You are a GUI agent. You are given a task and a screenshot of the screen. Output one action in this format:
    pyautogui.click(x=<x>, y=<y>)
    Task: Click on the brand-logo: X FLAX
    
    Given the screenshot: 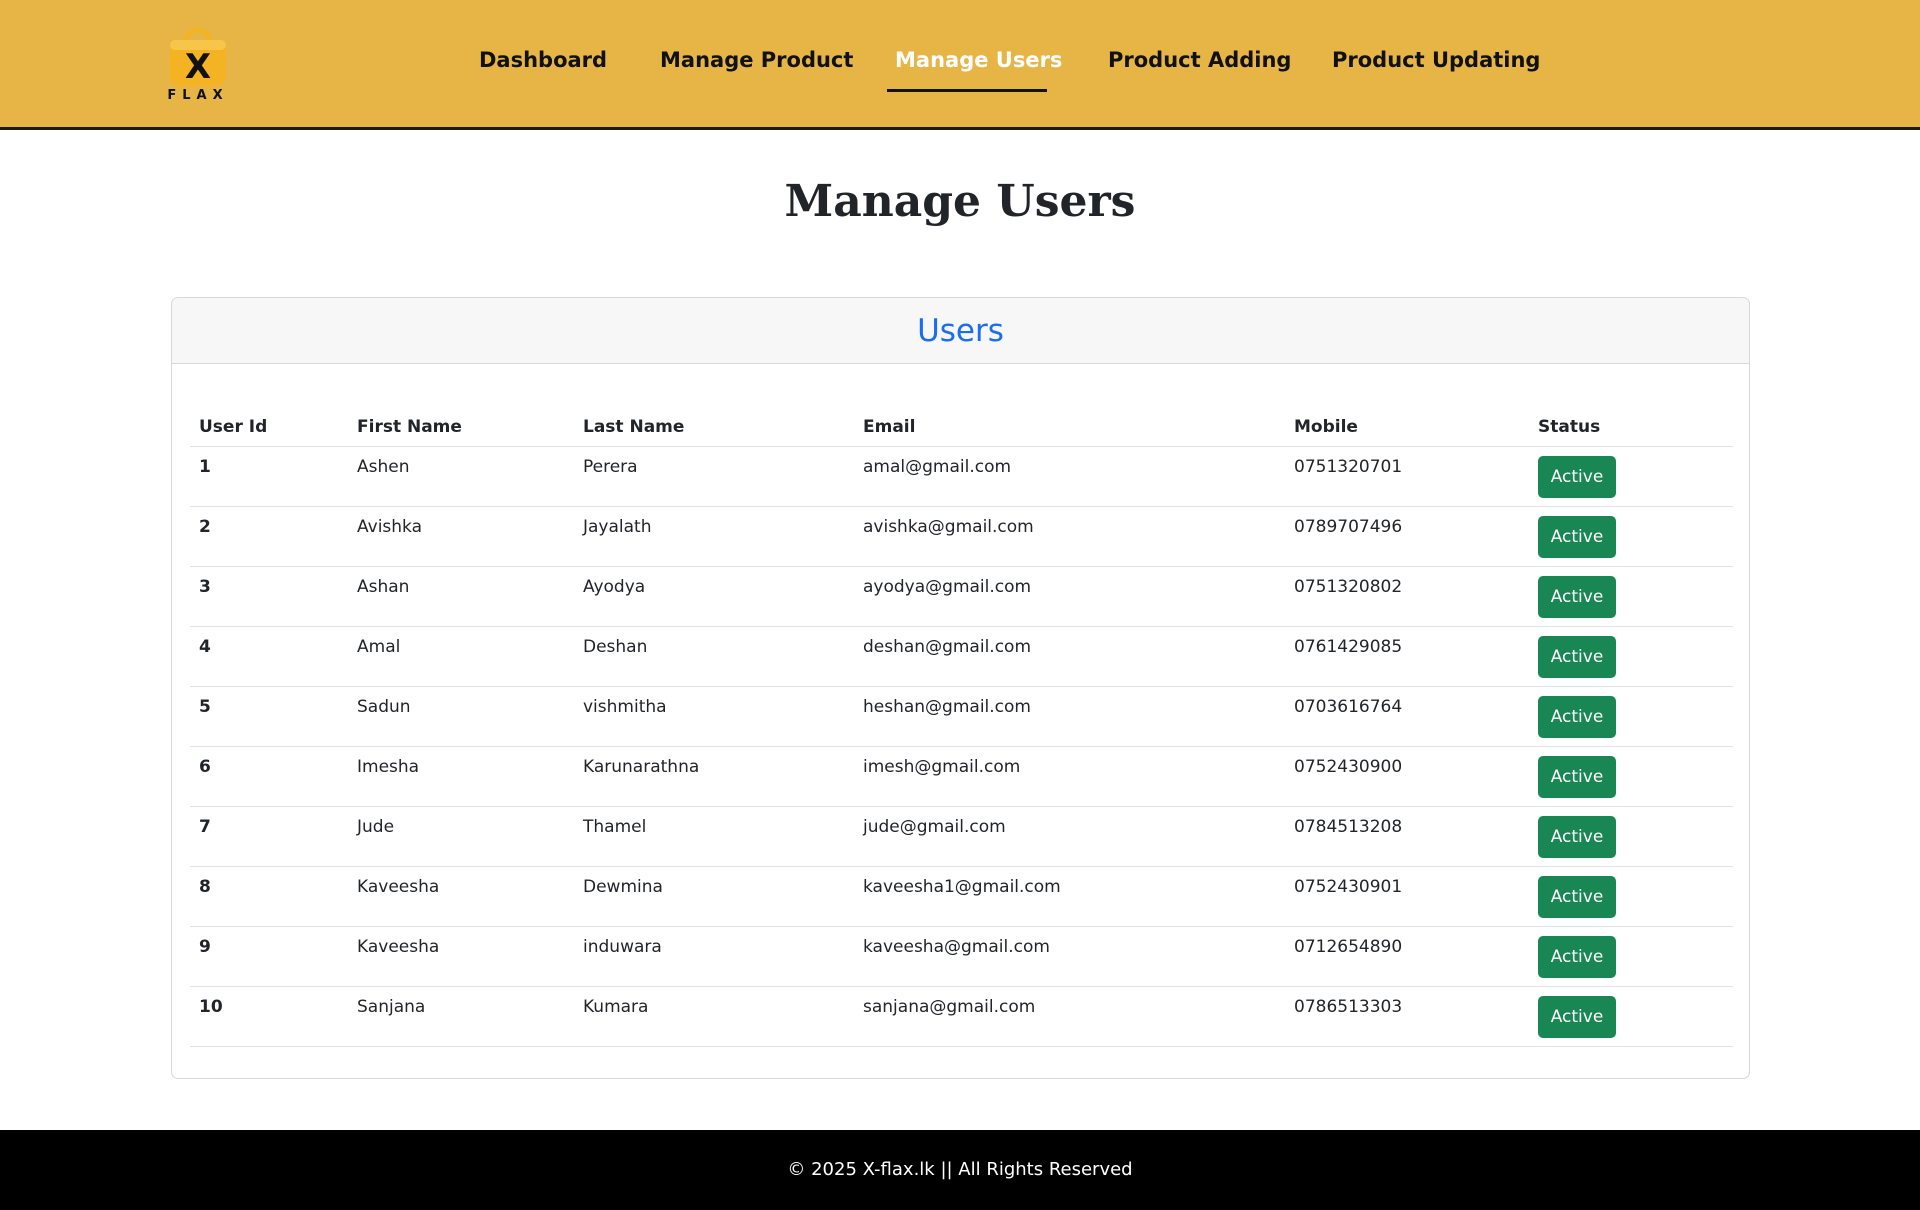 What is the action you would take?
    pyautogui.click(x=198, y=62)
    